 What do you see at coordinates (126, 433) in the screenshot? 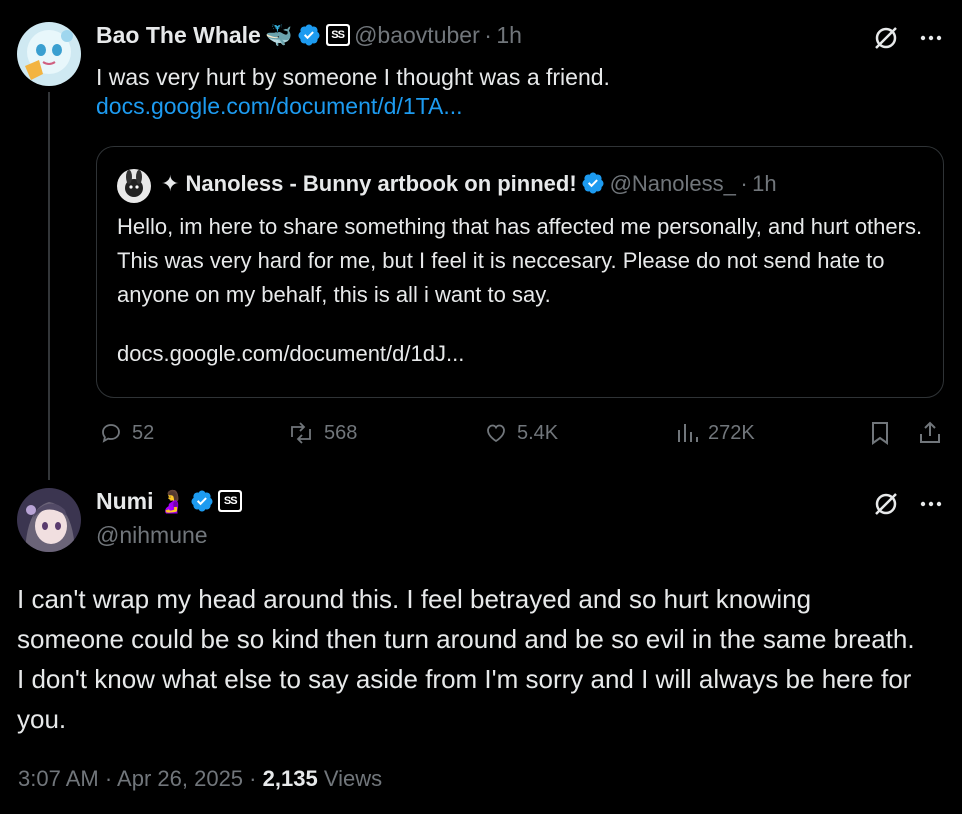
I see `reply-button: 52` at bounding box center [126, 433].